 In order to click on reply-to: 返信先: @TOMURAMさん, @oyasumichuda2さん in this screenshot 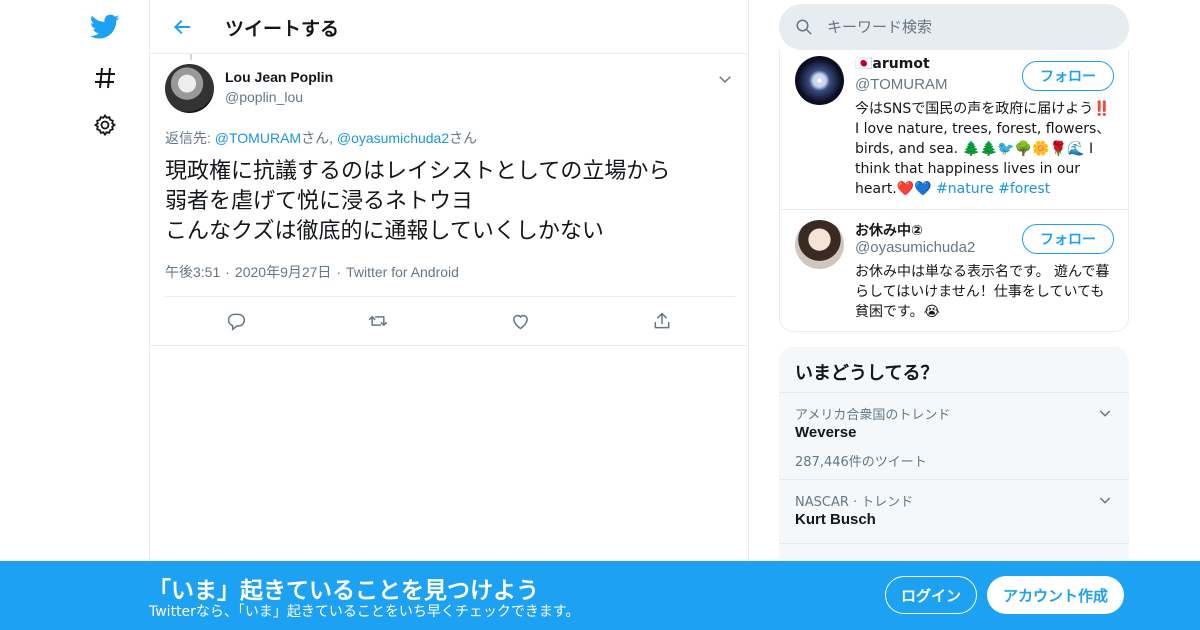, I will do `click(321, 138)`.